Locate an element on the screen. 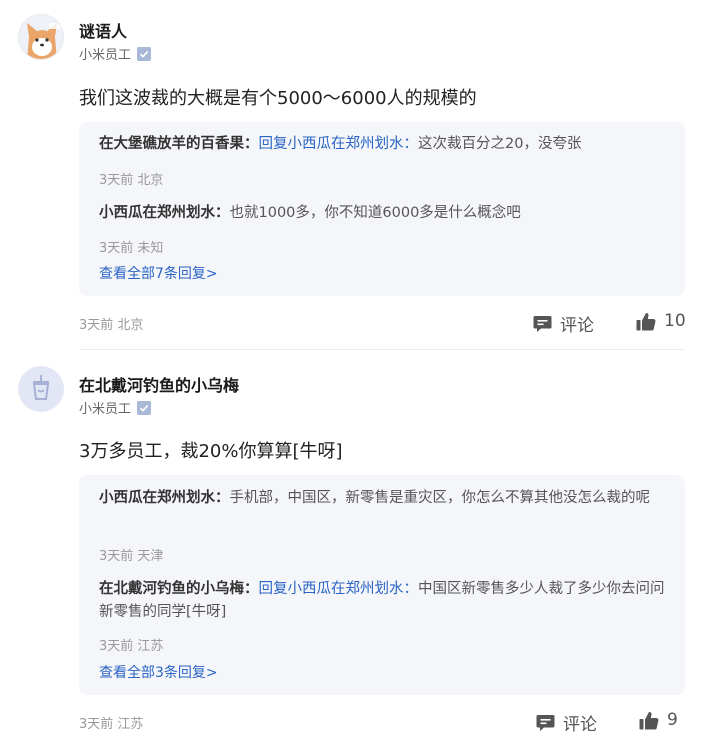 The image size is (706, 749). reply-item: 小西瓜在郑州划水：手机部，中国区，新零售是重灾区，你怎么不算其他没怎么裁的呢 is located at coordinates (375, 498).